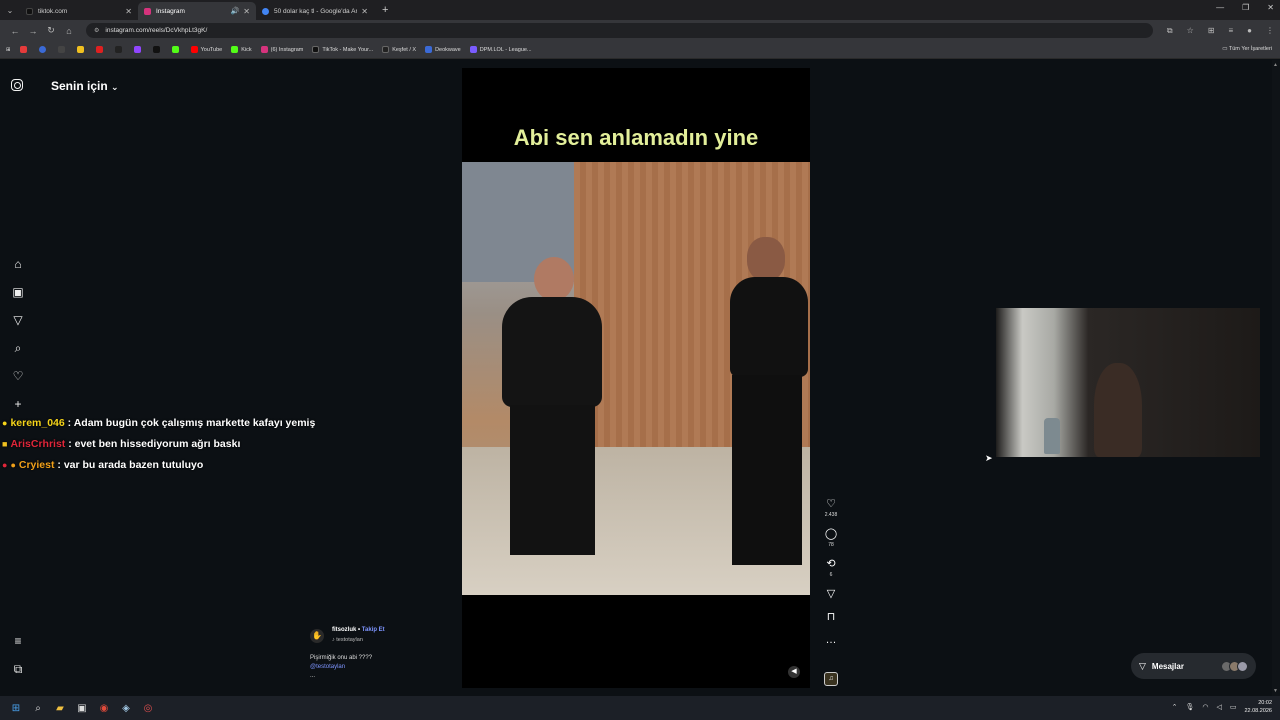  I want to click on bookmark-label: YouTube, so click(211, 49).